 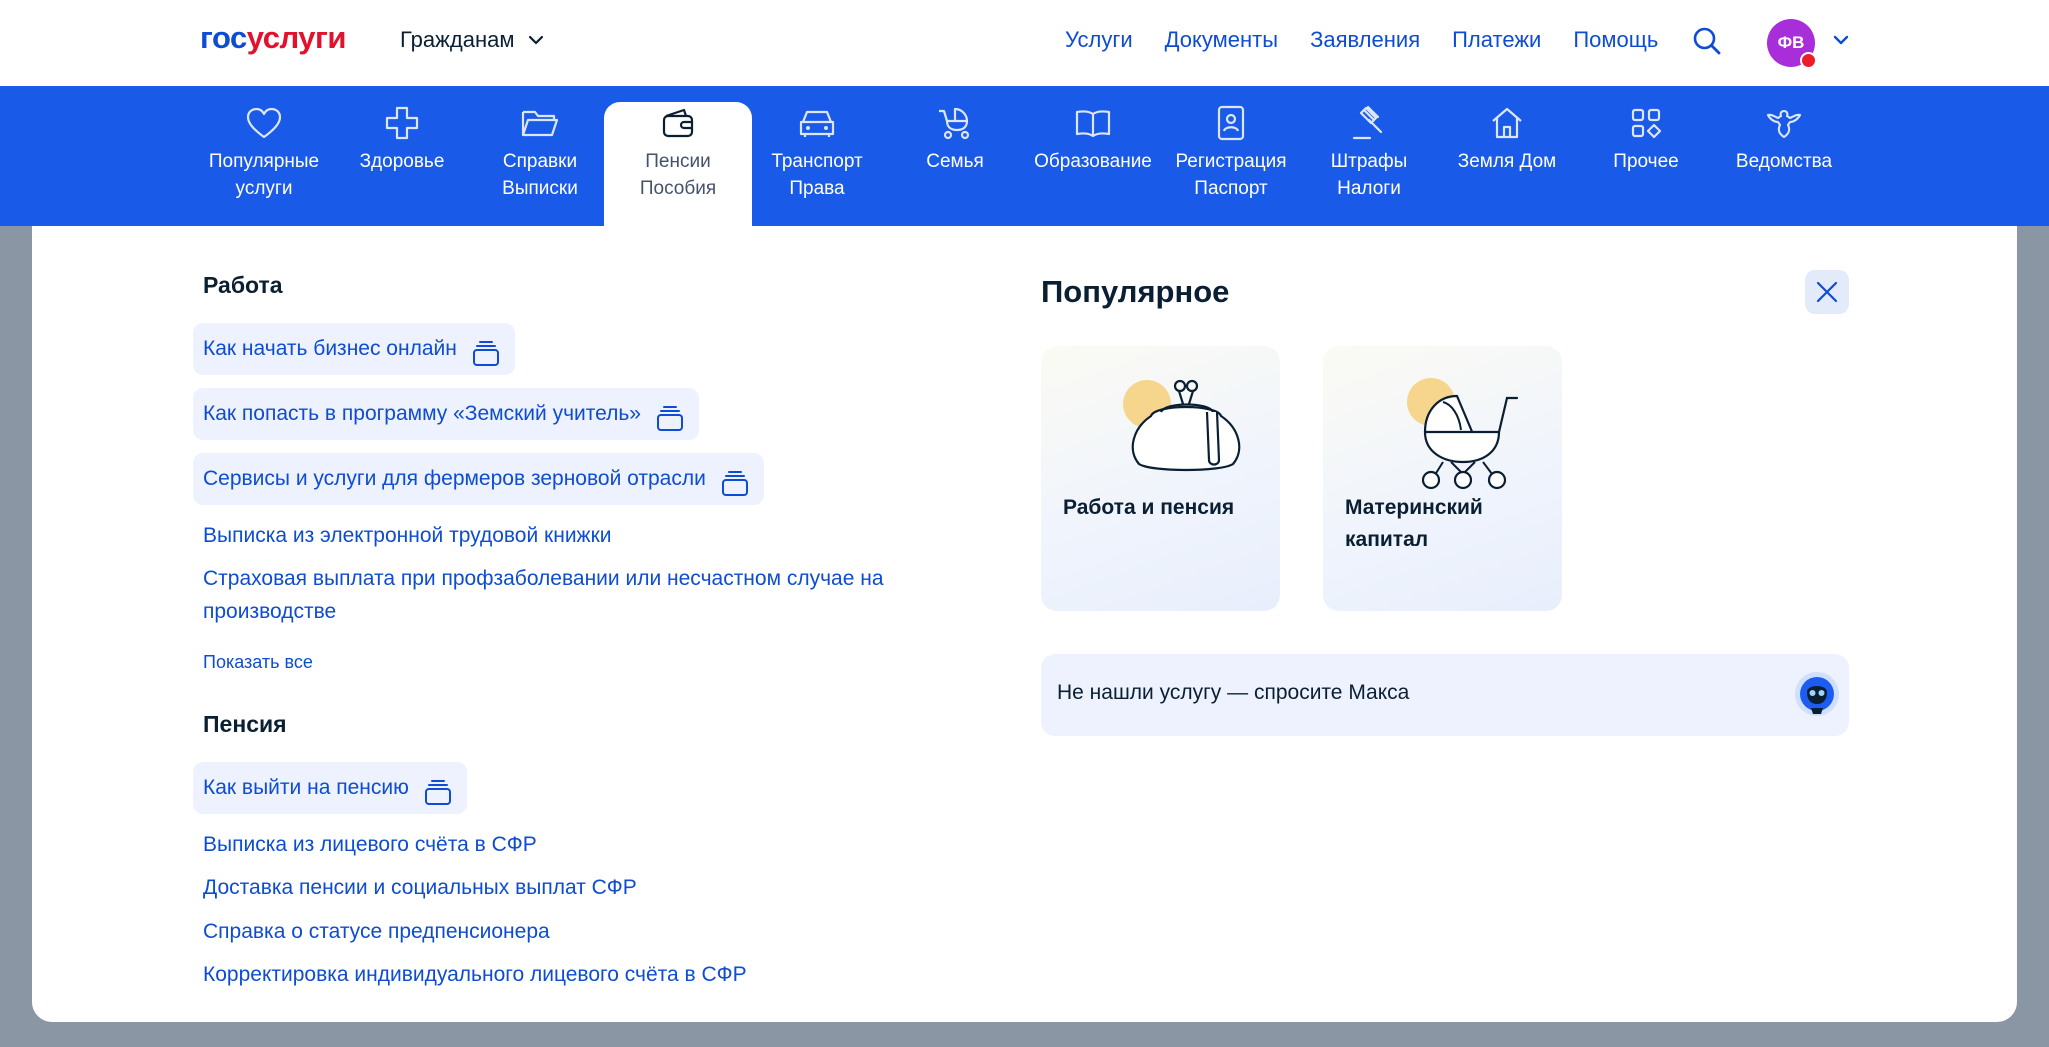 What do you see at coordinates (330, 348) in the screenshot?
I see `service-link-label: Как начать бизнес онлайн` at bounding box center [330, 348].